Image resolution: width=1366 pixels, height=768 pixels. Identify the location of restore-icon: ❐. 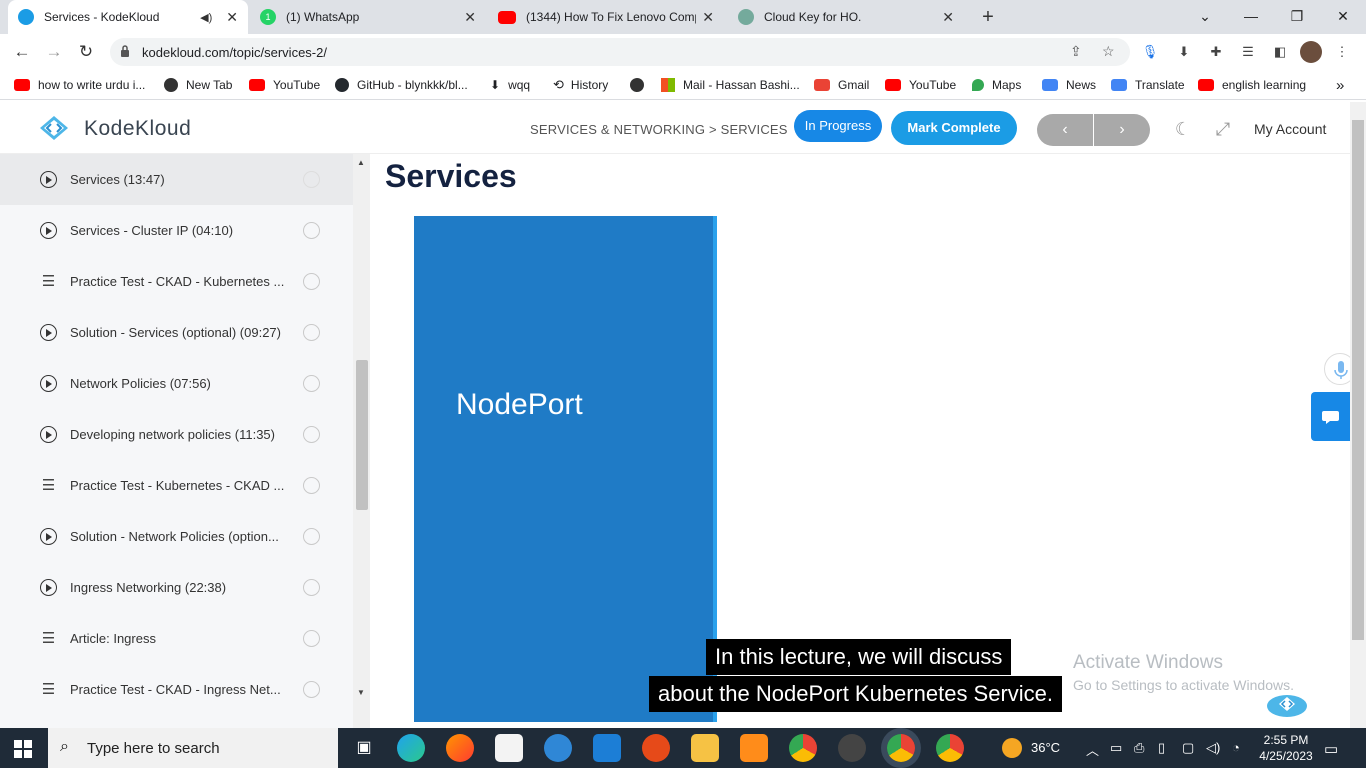
(1297, 17).